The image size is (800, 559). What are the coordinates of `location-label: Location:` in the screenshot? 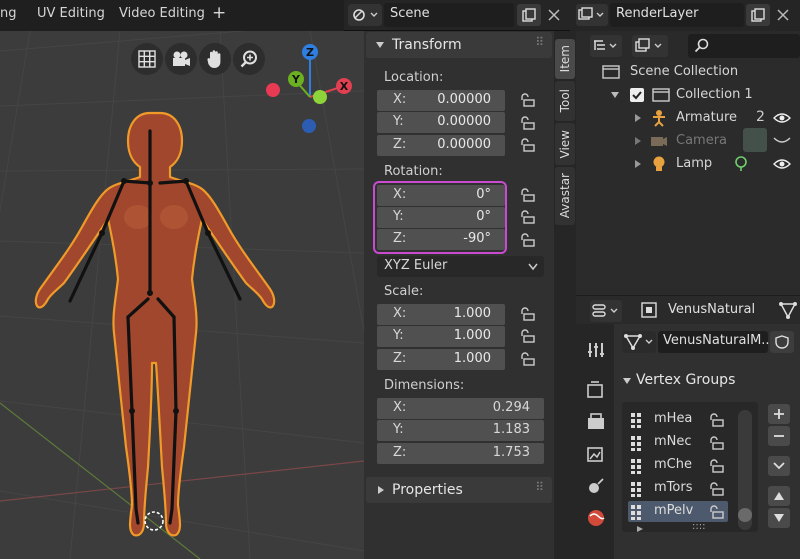 It's located at (414, 77).